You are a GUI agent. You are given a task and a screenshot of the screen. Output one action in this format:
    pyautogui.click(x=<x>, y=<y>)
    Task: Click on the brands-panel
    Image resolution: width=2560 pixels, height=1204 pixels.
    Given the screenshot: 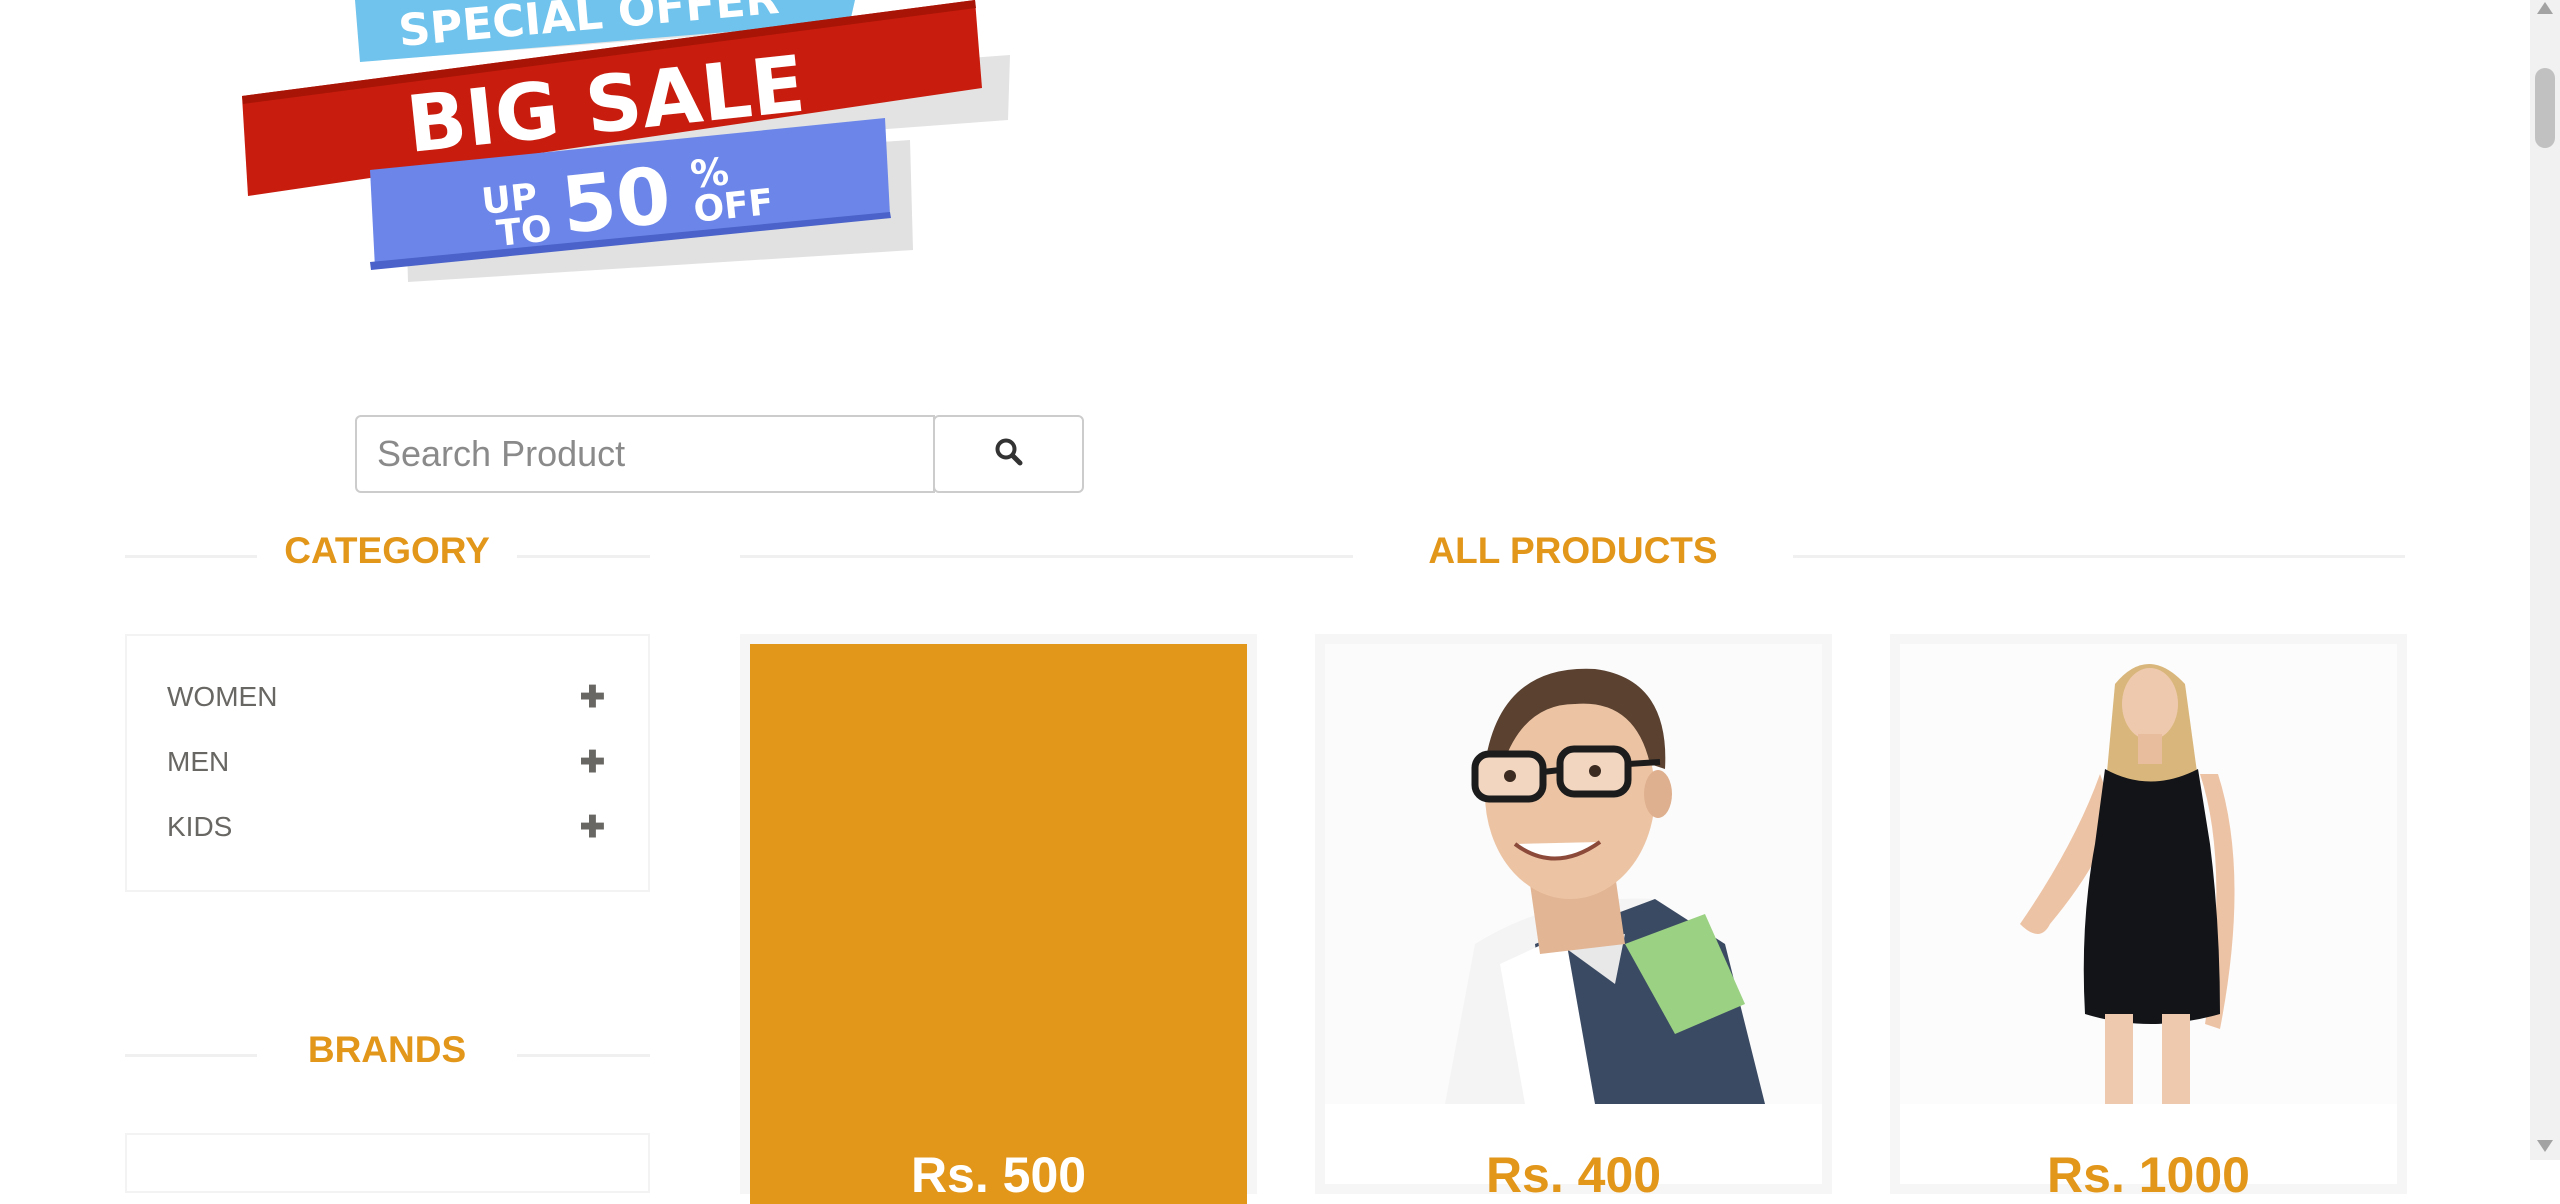 What is the action you would take?
    pyautogui.click(x=387, y=1163)
    